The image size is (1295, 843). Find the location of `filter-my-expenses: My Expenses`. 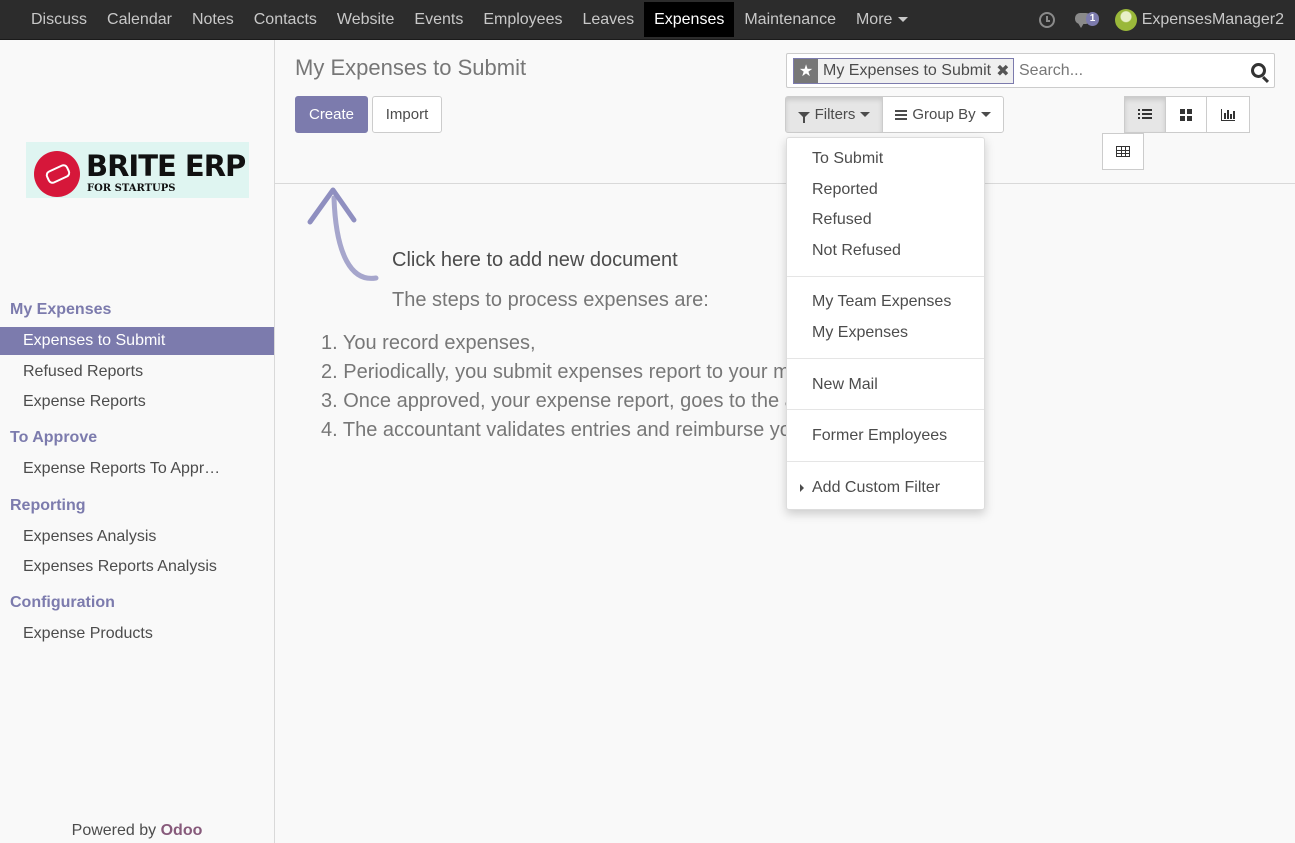

filter-my-expenses: My Expenses is located at coordinates (860, 333).